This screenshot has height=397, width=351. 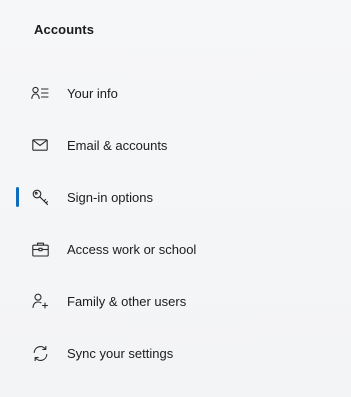 What do you see at coordinates (120, 353) in the screenshot?
I see `sidebar-item-label: Sync your settings` at bounding box center [120, 353].